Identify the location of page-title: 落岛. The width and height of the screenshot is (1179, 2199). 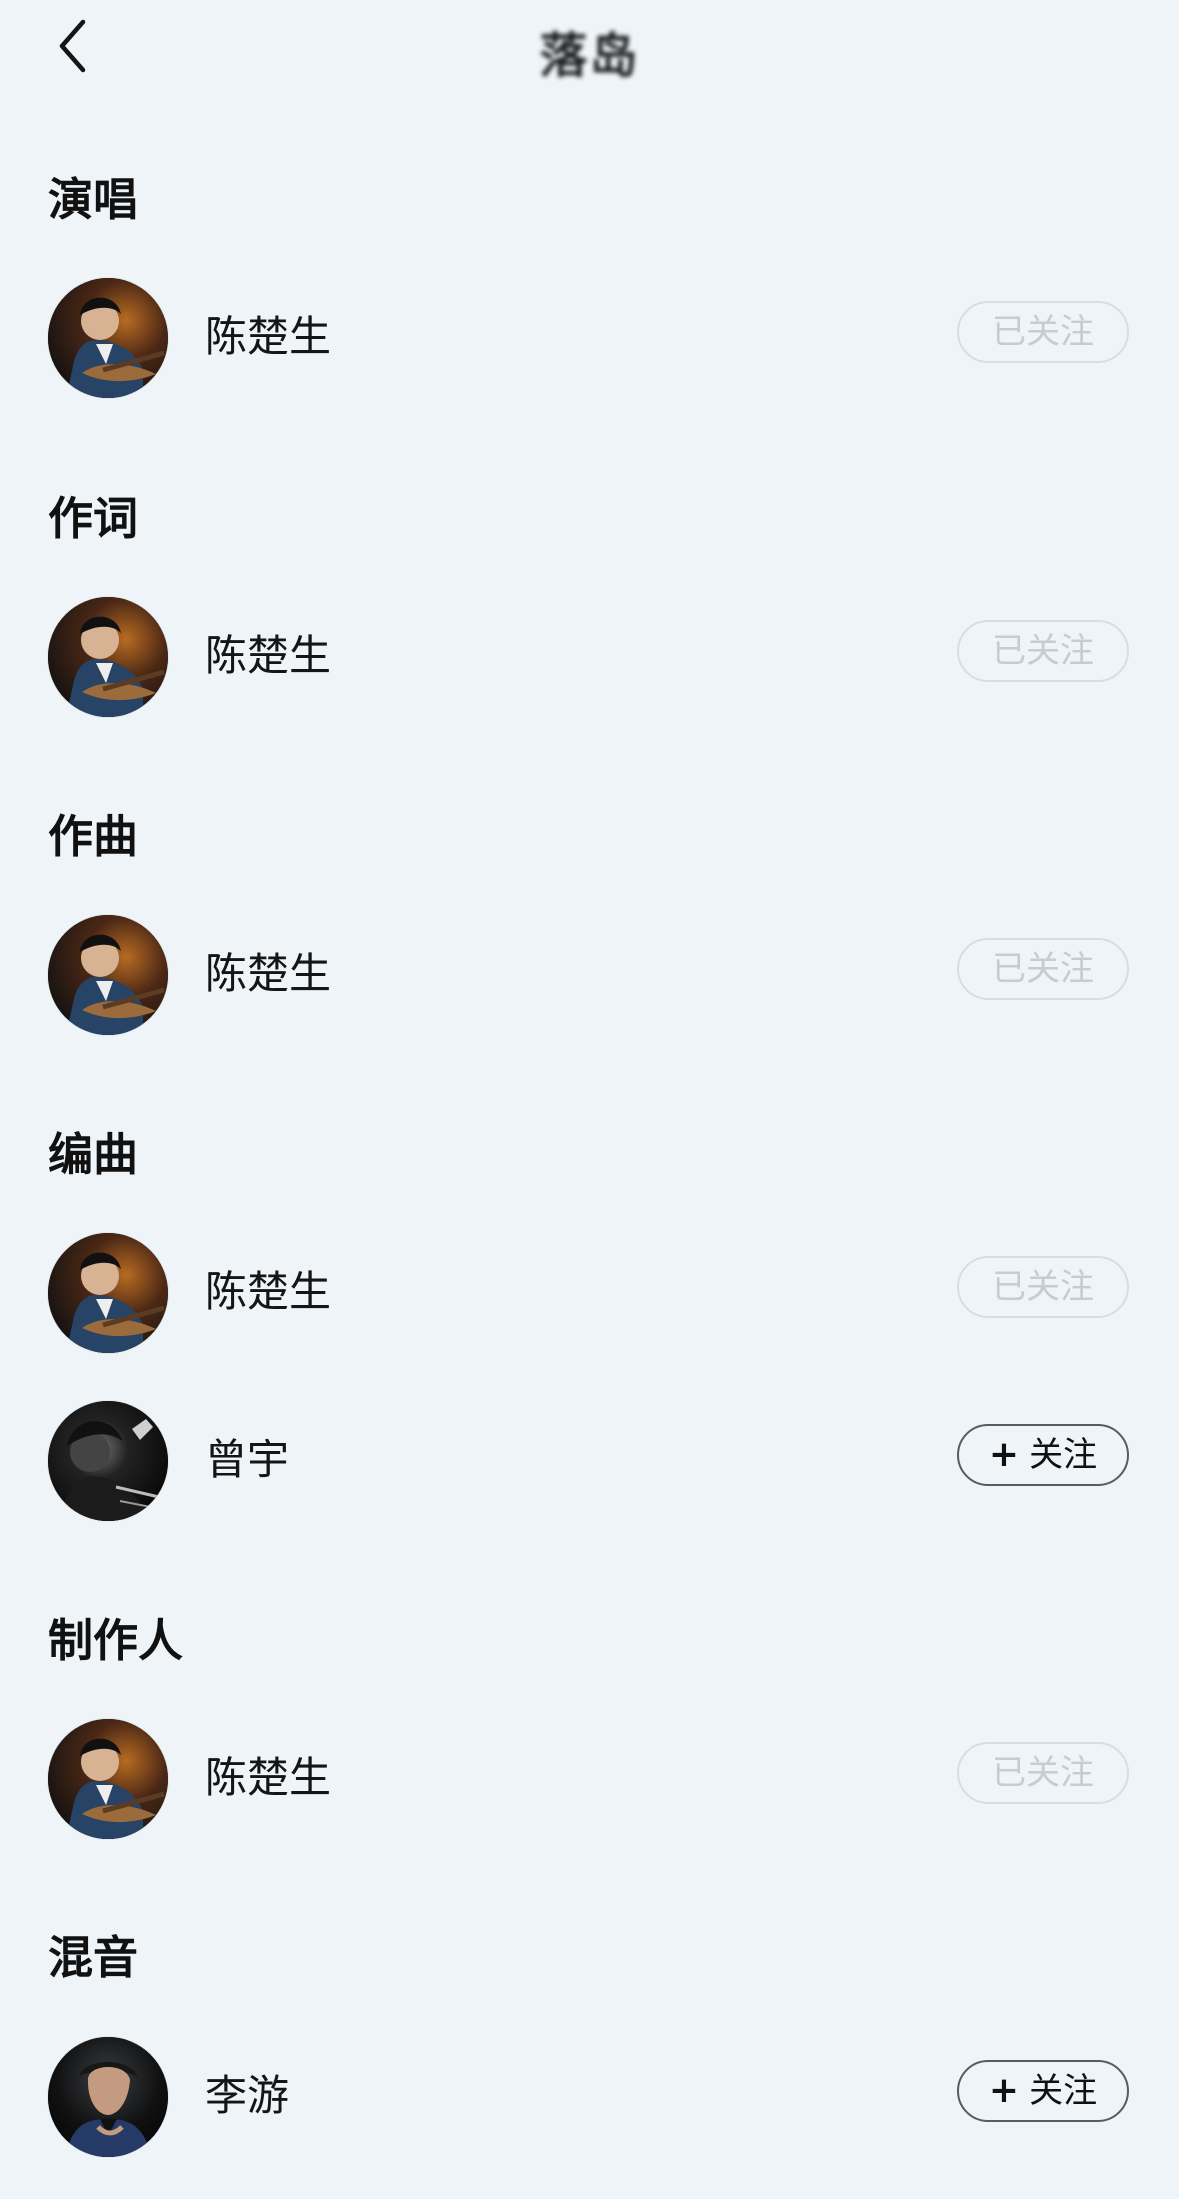
(589, 56).